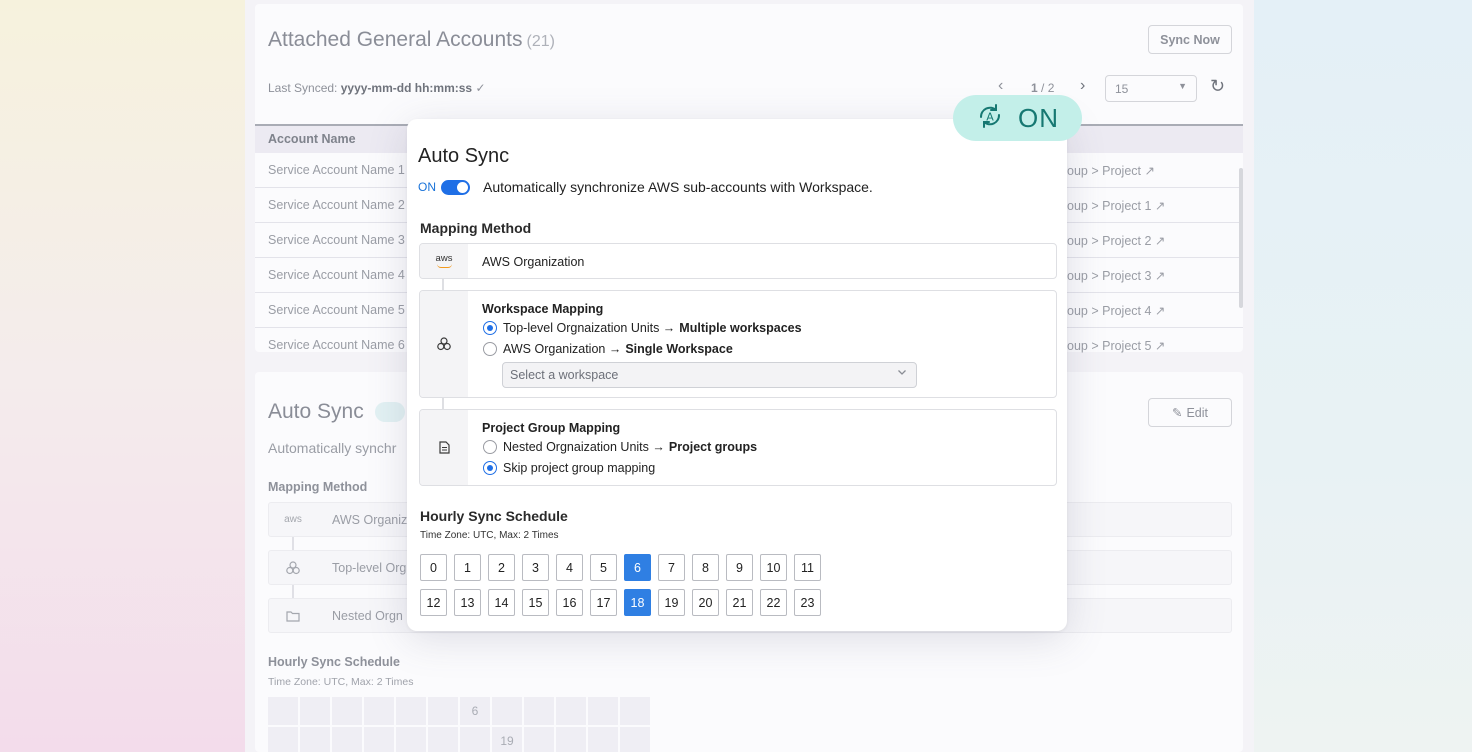 The image size is (1472, 752). What do you see at coordinates (1182, 86) in the screenshot?
I see `chevron-down-icon: ▼` at bounding box center [1182, 86].